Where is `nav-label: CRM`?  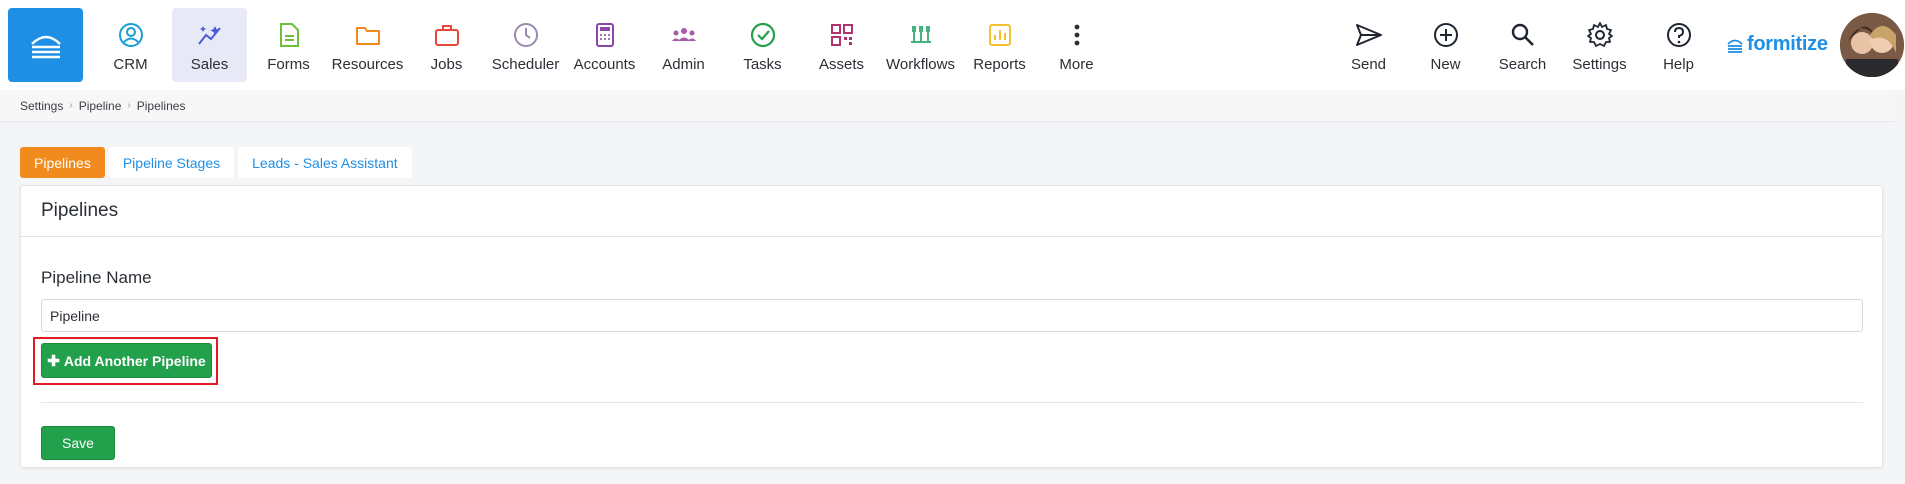
nav-label: CRM is located at coordinates (130, 64).